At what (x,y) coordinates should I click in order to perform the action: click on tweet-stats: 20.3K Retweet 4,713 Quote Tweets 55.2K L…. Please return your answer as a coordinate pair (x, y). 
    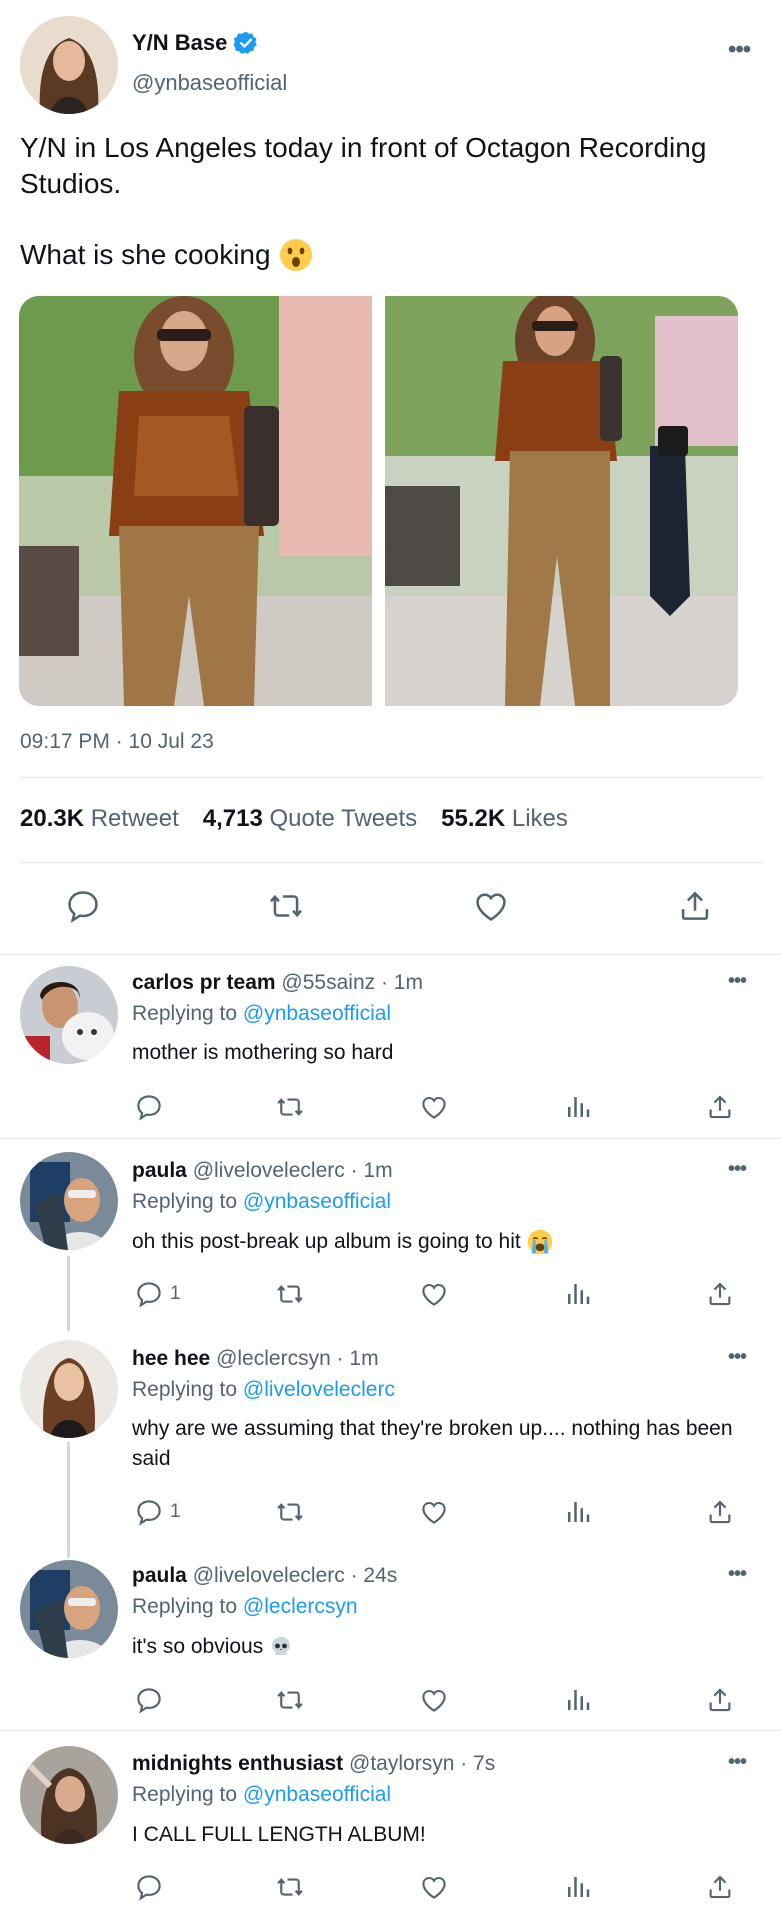
    Looking at the image, I should click on (294, 819).